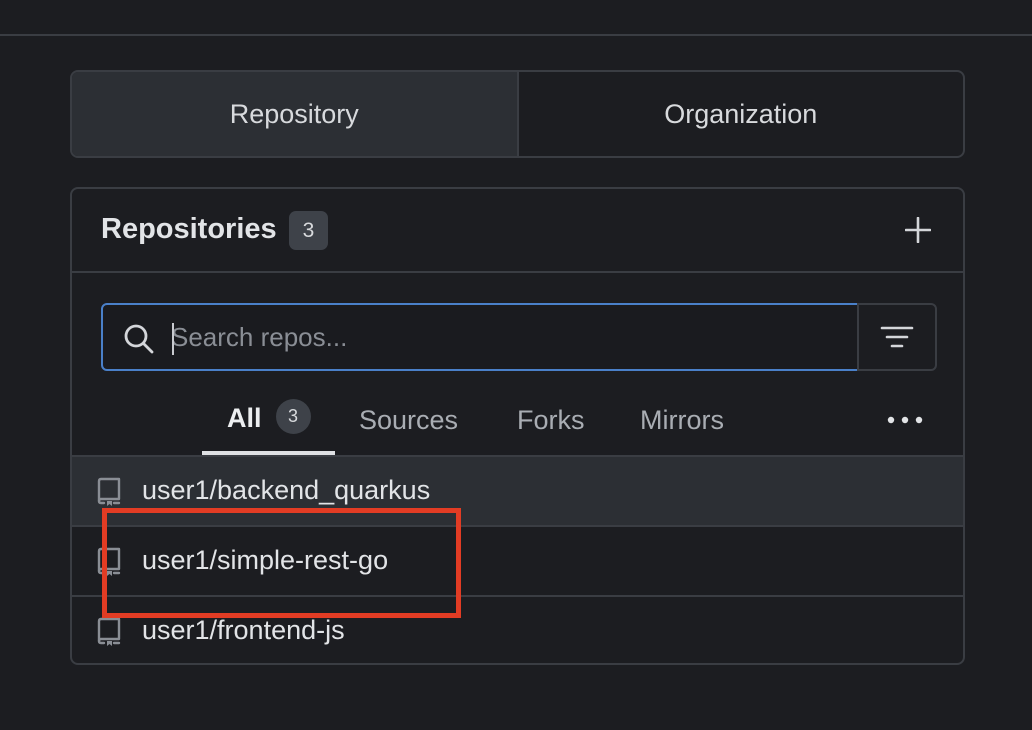 This screenshot has width=1032, height=730. What do you see at coordinates (139, 339) in the screenshot?
I see `search-icon` at bounding box center [139, 339].